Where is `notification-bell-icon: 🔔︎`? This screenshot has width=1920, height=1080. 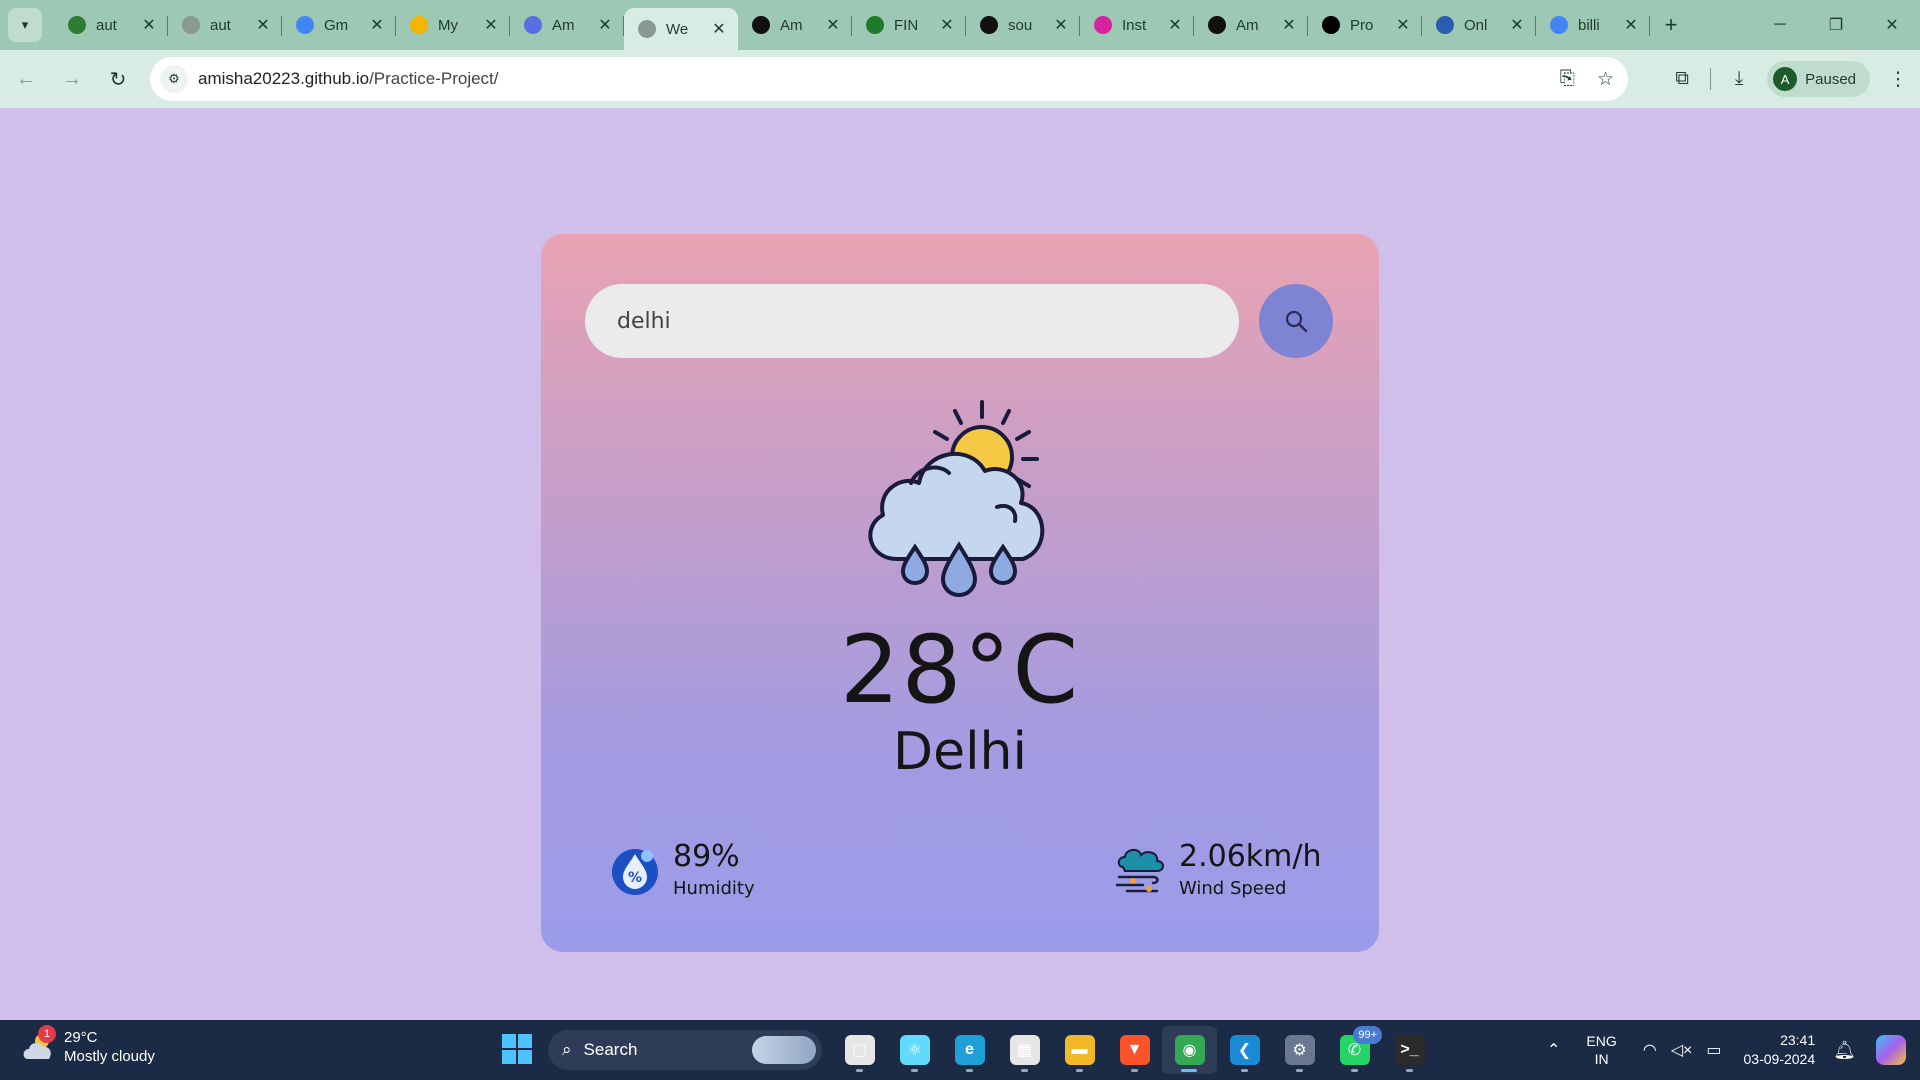
notification-bell-icon: 🔔︎ is located at coordinates (1844, 1050).